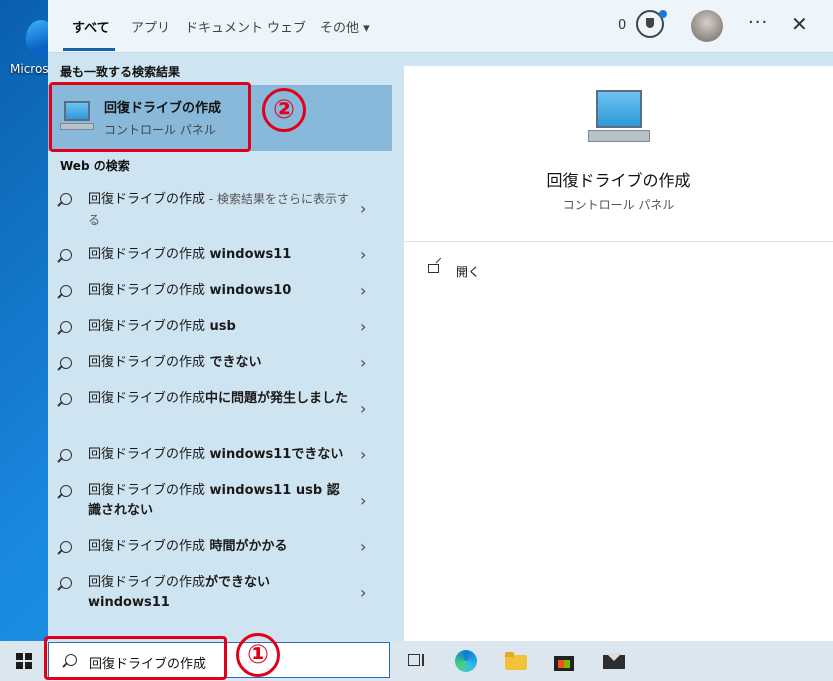  I want to click on detail-subtitle: コントロール パネル, so click(618, 205).